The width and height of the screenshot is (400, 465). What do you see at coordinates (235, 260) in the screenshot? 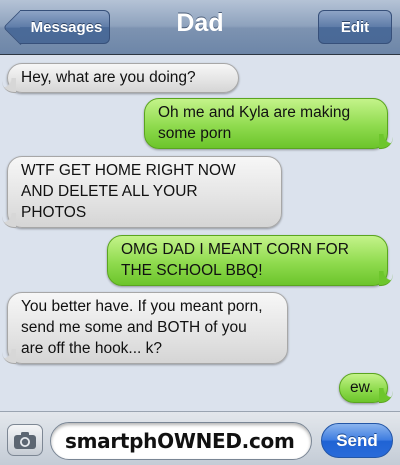
I see `message-text: OMG DAD I MEANT CORN FOR THE SCHOOL BBQ!` at bounding box center [235, 260].